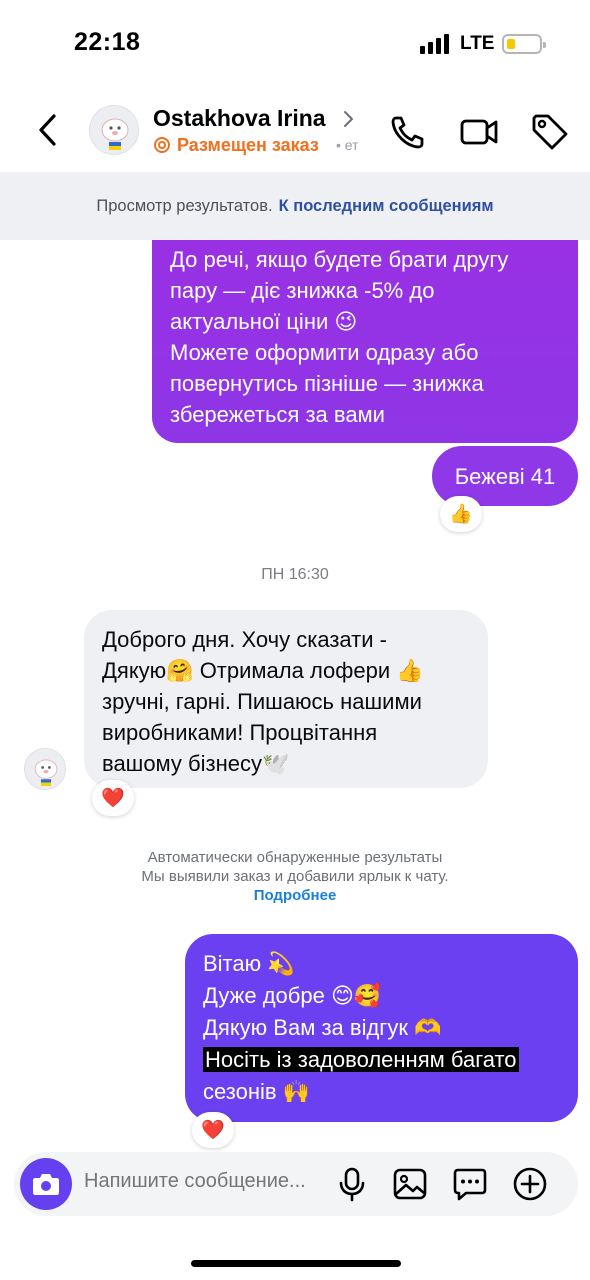 The height and width of the screenshot is (1280, 590). What do you see at coordinates (530, 1184) in the screenshot?
I see `plus-circle-icon` at bounding box center [530, 1184].